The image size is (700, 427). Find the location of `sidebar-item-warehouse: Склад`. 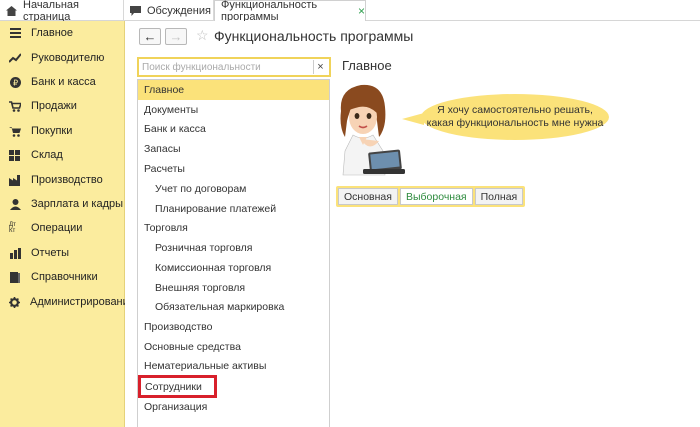

sidebar-item-warehouse: Склад is located at coordinates (62, 155).